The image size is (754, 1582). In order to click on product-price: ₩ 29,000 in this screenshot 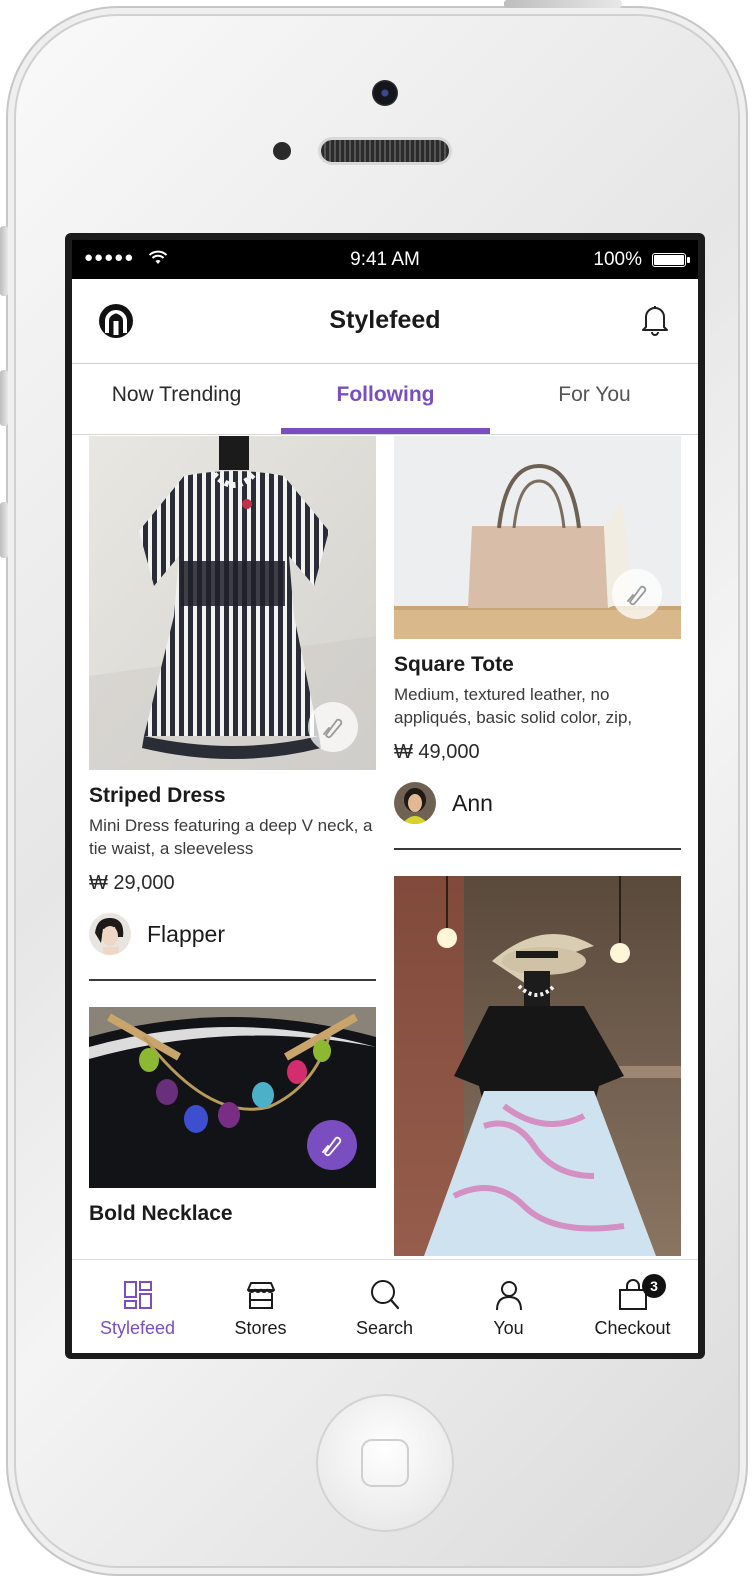, I will do `click(132, 883)`.